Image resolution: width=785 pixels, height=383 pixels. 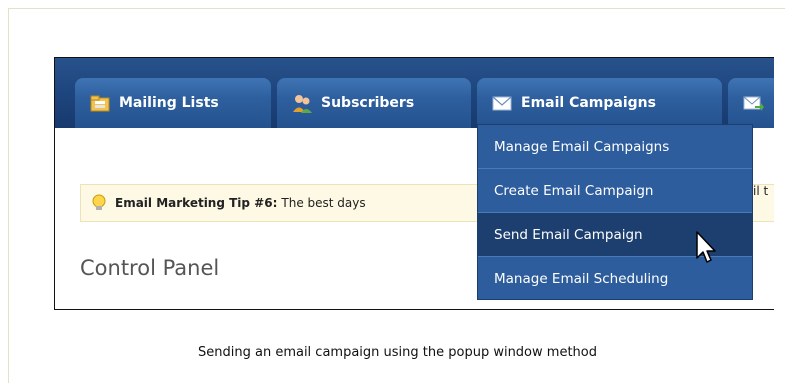 I want to click on lightbulb-icon, so click(x=99, y=202).